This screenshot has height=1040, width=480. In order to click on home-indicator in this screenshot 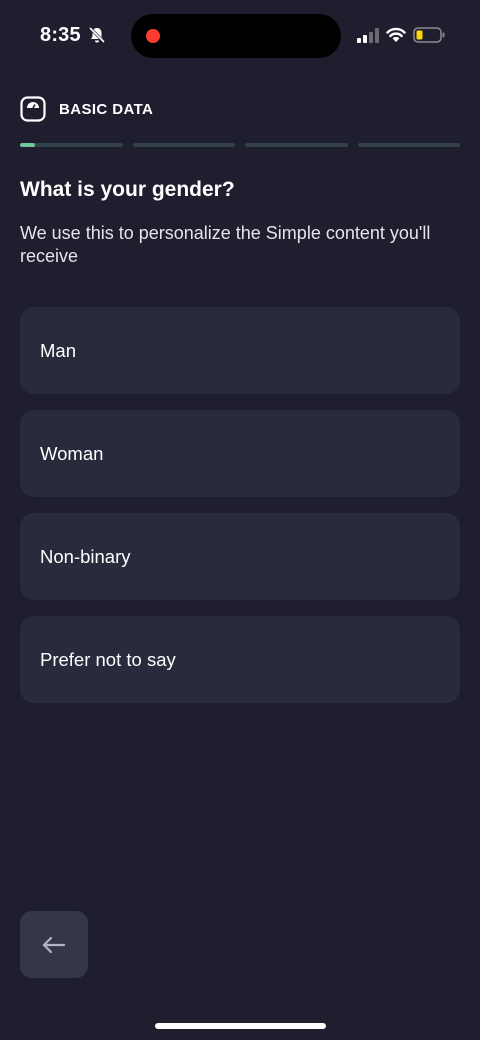, I will do `click(240, 1026)`.